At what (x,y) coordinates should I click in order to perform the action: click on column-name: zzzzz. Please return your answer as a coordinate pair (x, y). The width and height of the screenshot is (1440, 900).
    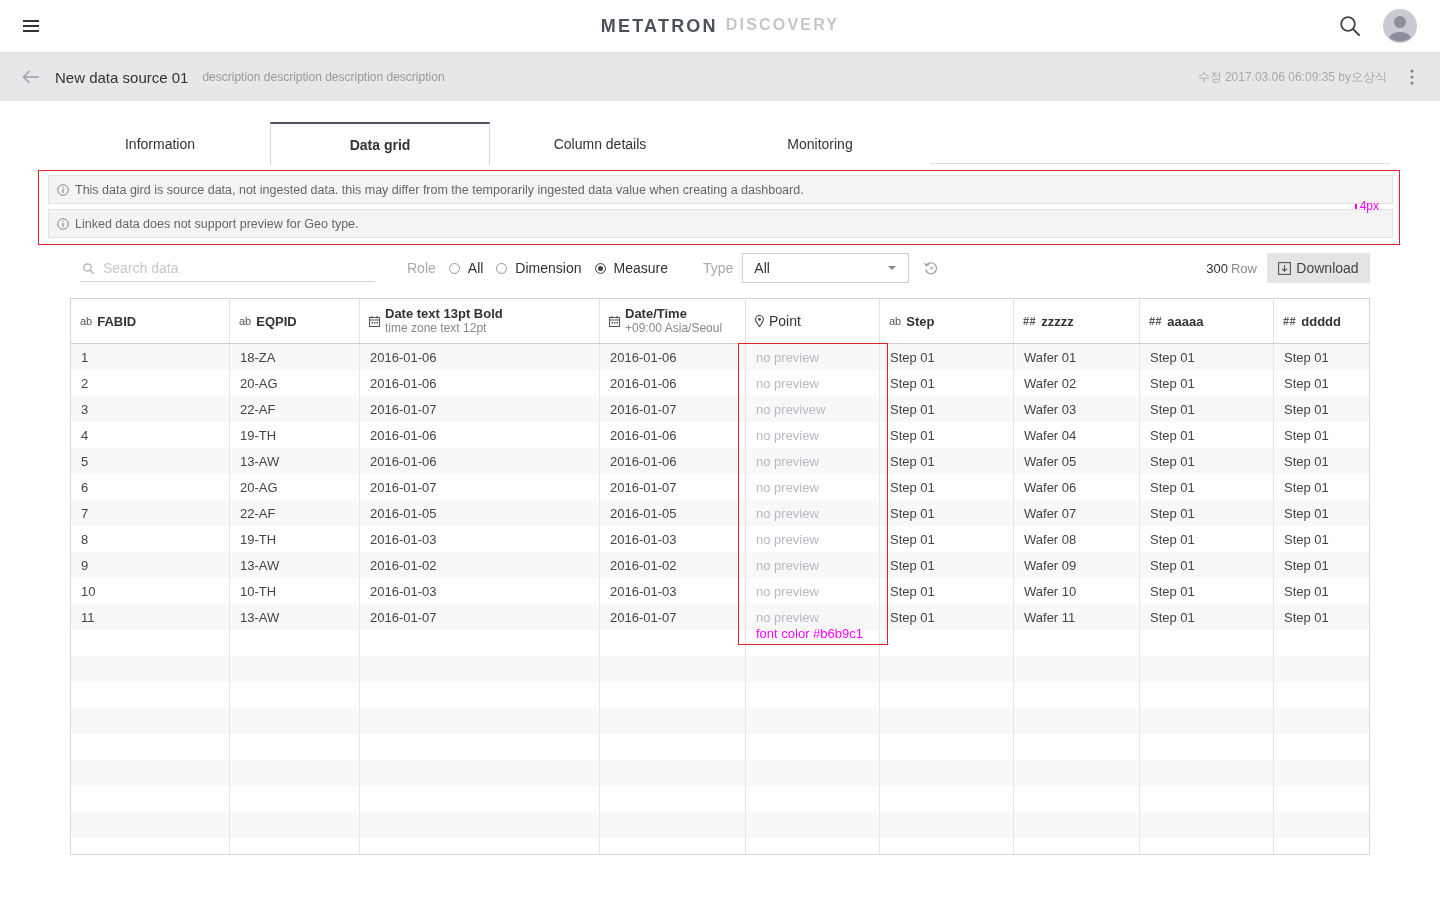
    Looking at the image, I should click on (1057, 321).